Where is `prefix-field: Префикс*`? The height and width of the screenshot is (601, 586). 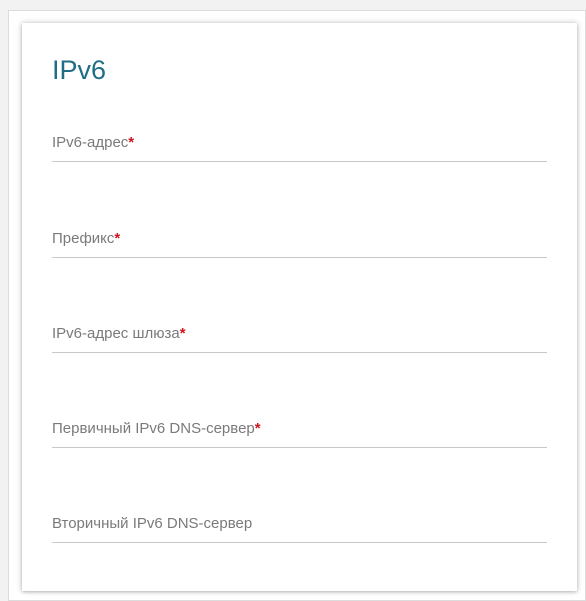
prefix-field: Префикс* is located at coordinates (299, 237).